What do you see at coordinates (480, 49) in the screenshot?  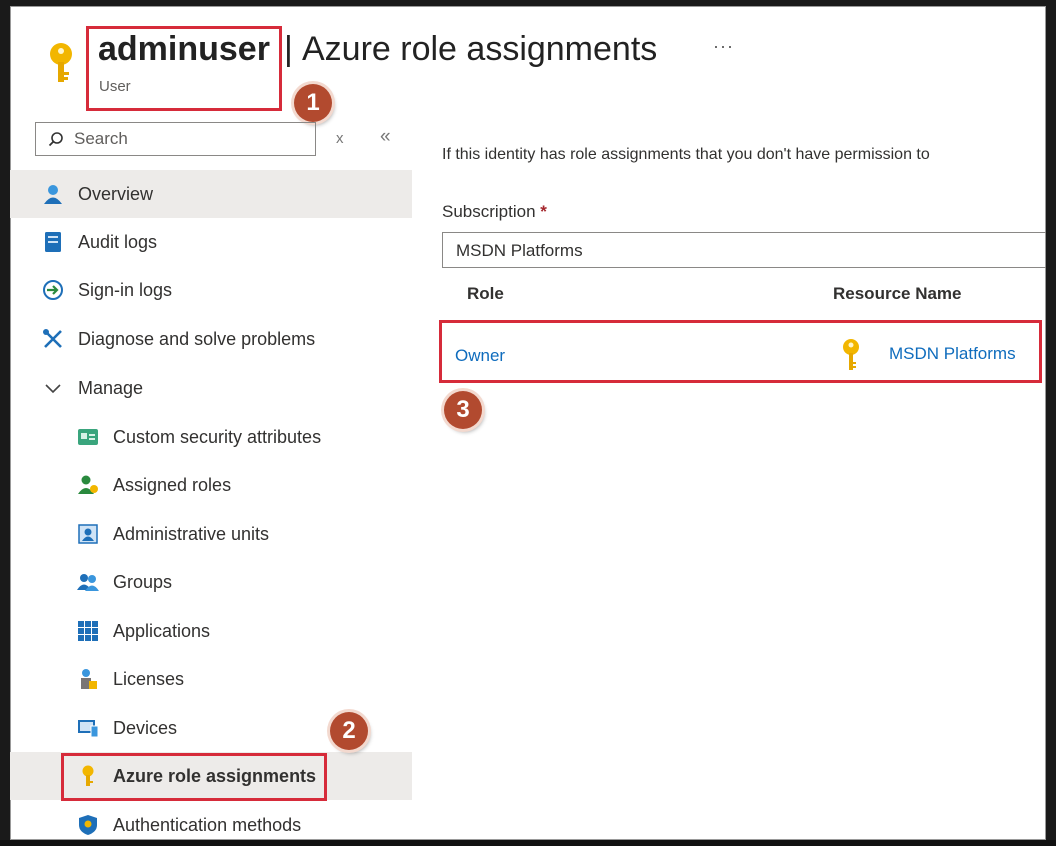 I see `page-title: Azure role assignments` at bounding box center [480, 49].